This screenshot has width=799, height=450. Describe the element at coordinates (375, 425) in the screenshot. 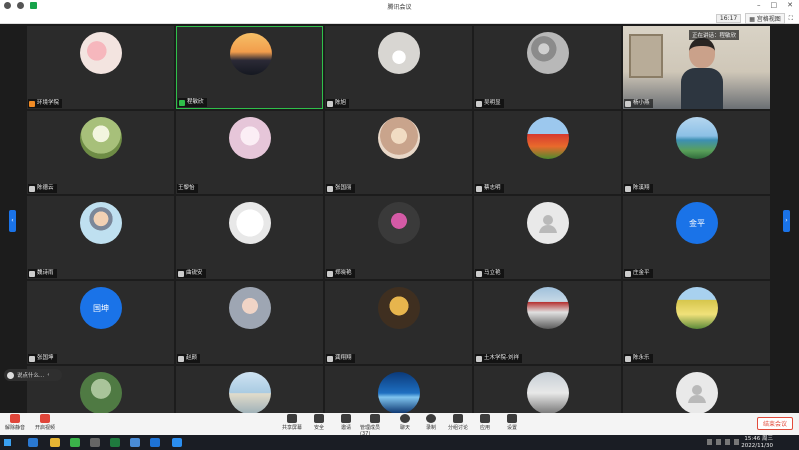

I see `manage-members-button: 管理成员(37)` at that location.